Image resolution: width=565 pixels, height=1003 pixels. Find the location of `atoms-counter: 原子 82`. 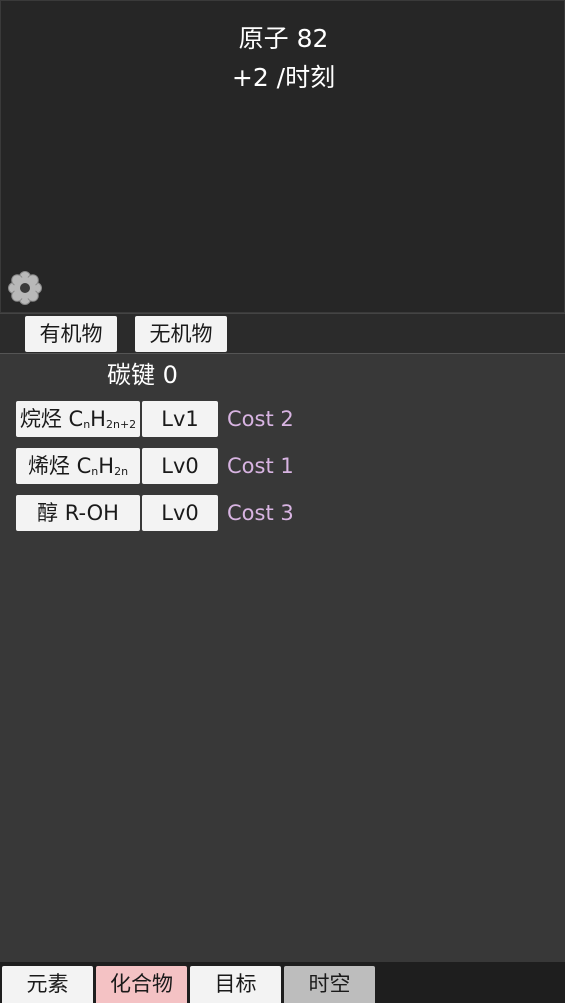

atoms-counter: 原子 82 is located at coordinates (283, 39).